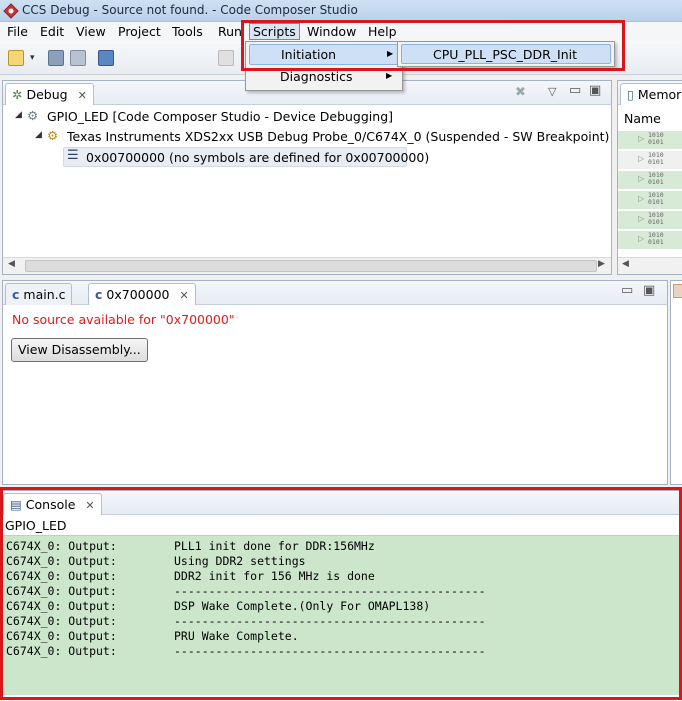  I want to click on target-core-icon: ⚙, so click(53, 135).